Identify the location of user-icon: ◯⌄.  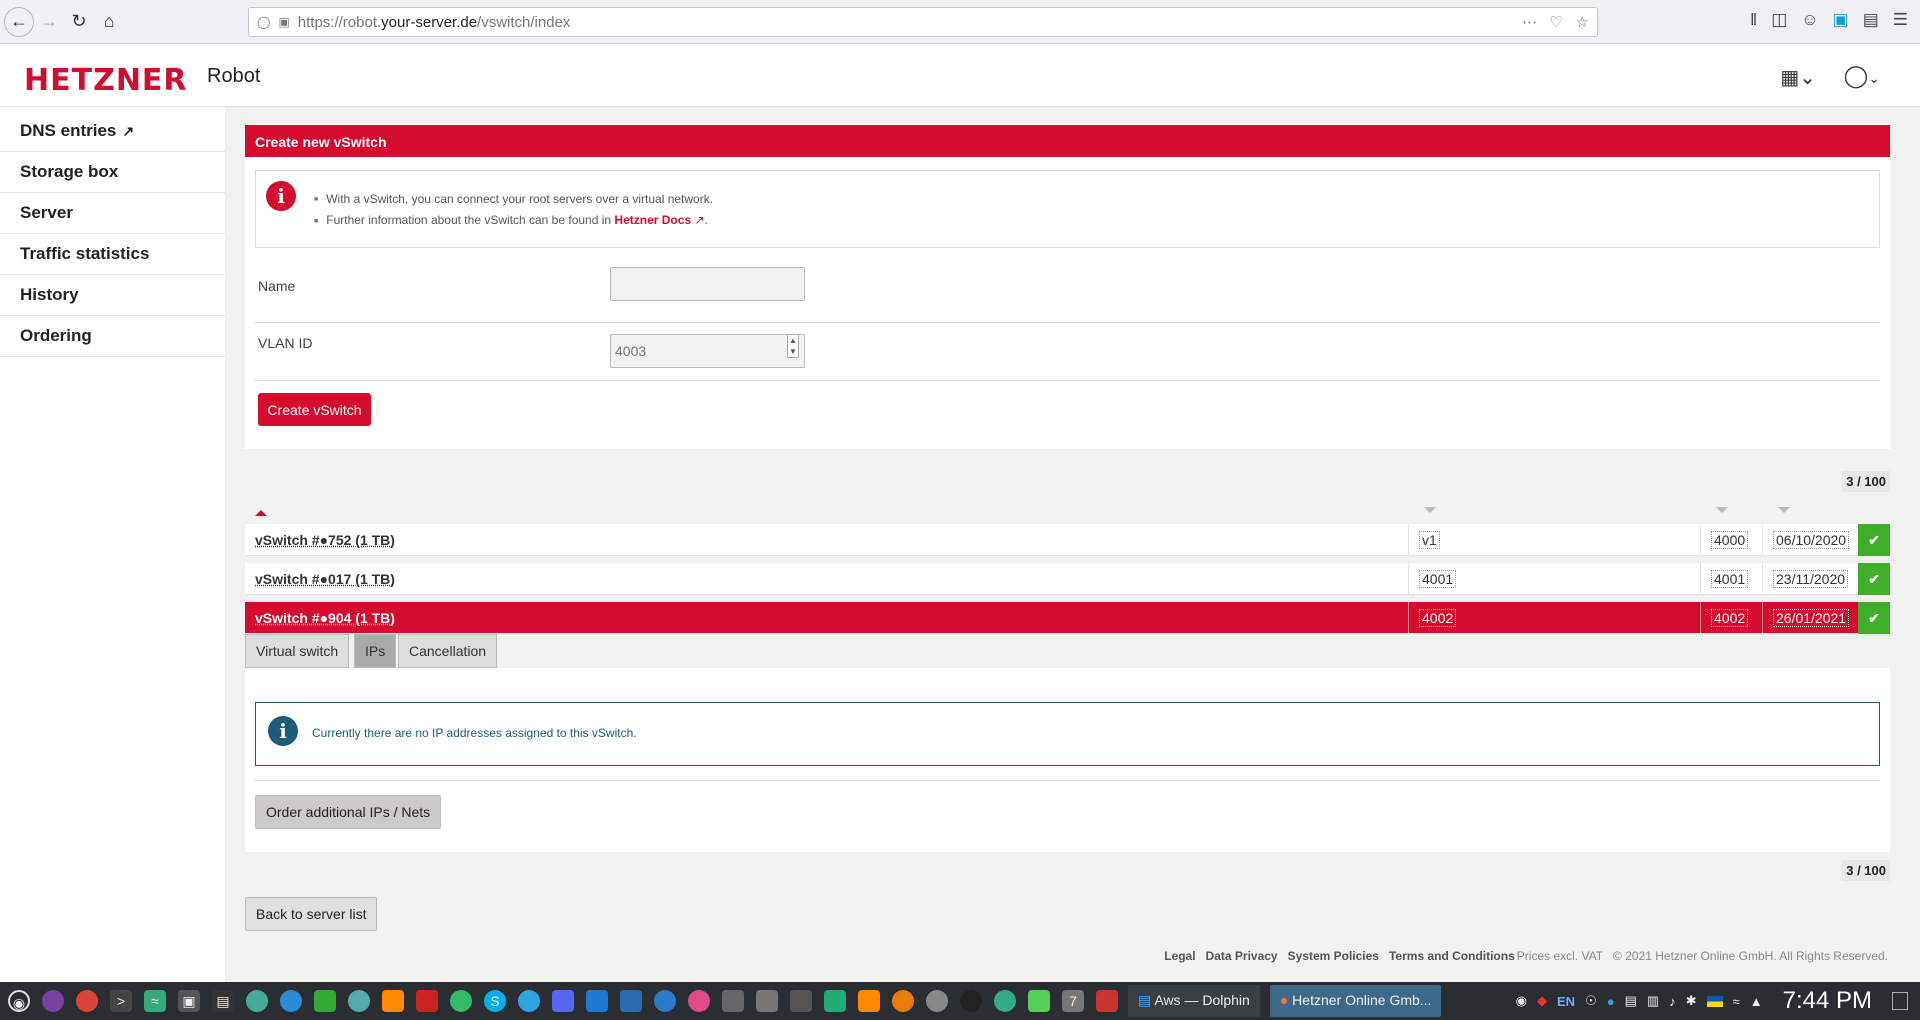
(1862, 76).